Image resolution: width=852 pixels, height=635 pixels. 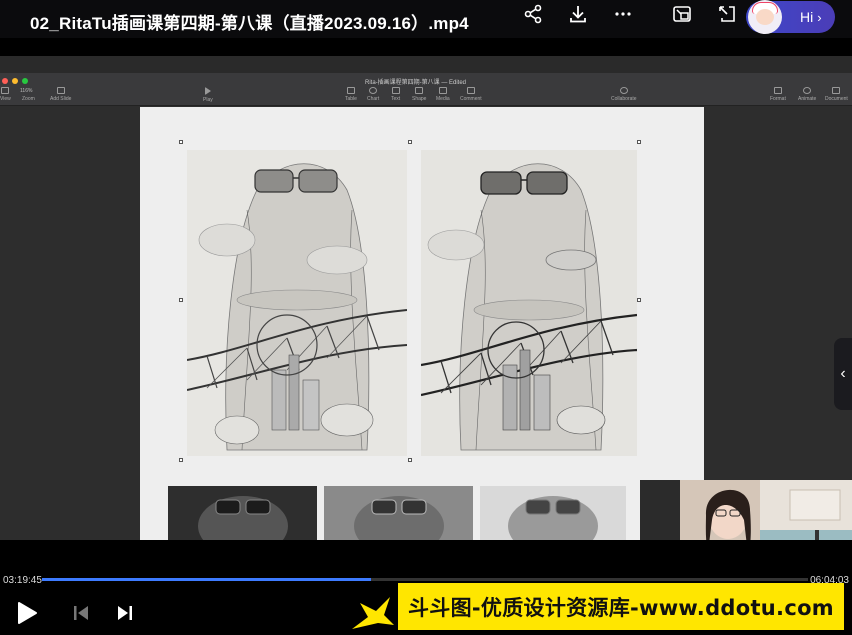 I want to click on tb-collaborate: Collaborate, so click(x=624, y=94).